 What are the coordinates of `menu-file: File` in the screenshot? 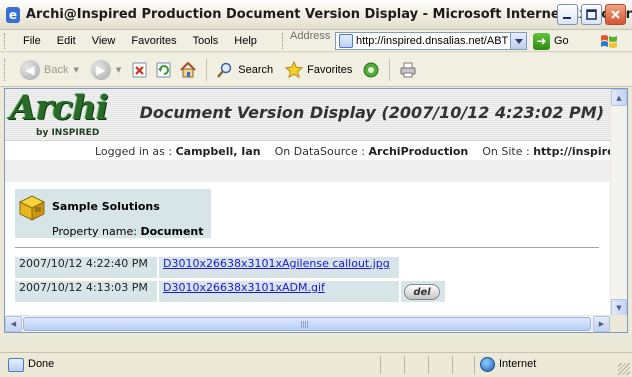 It's located at (32, 41).